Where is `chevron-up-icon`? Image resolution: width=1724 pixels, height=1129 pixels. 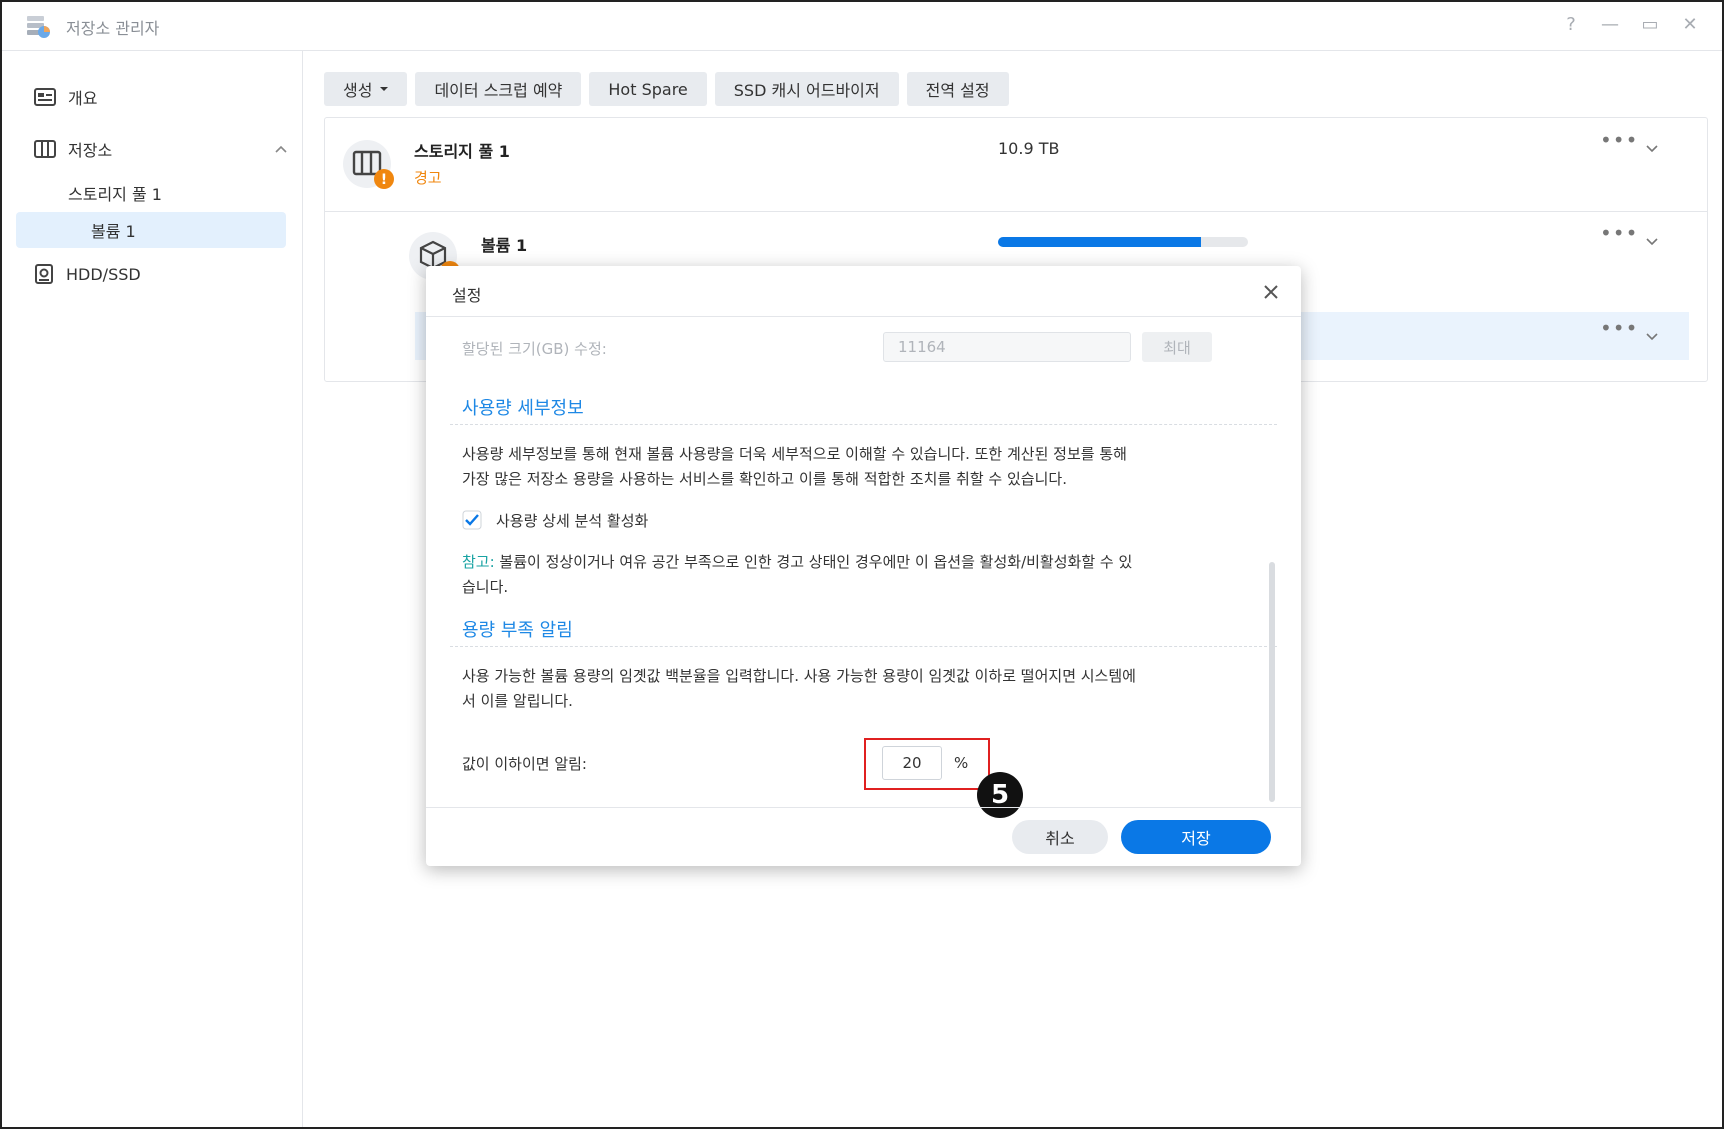
chevron-up-icon is located at coordinates (281, 149).